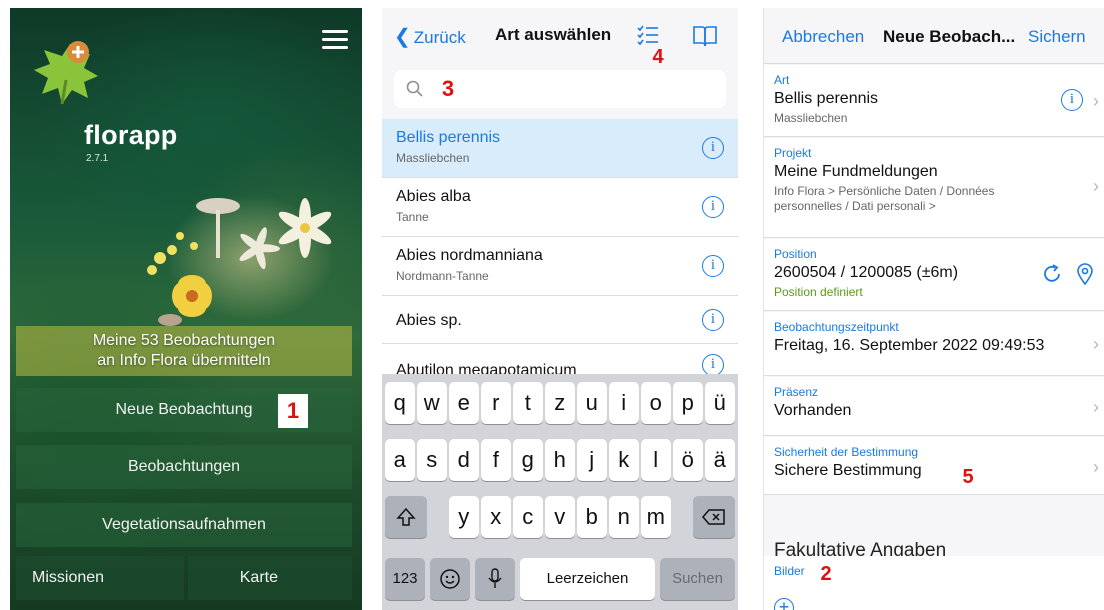  I want to click on annotation-badge-1: 1, so click(293, 411).